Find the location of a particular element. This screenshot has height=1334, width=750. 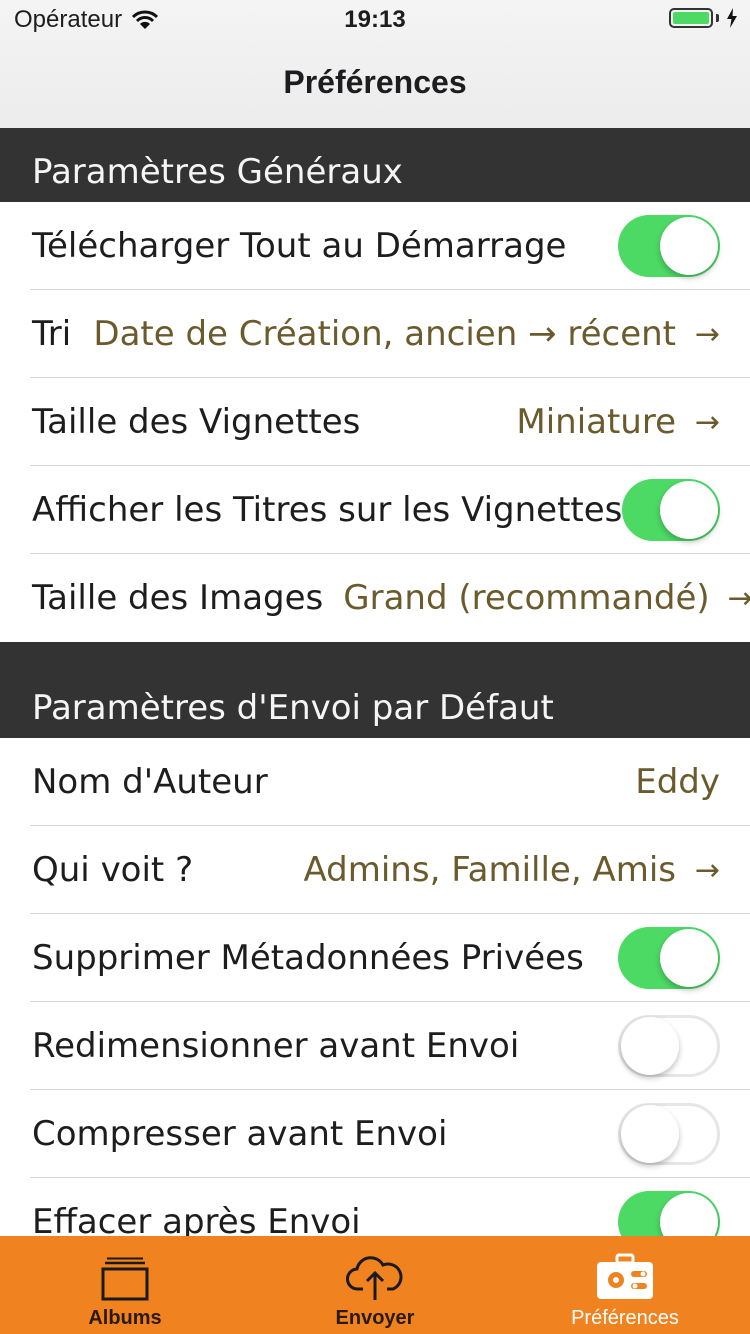

battery-icon is located at coordinates (703, 18).